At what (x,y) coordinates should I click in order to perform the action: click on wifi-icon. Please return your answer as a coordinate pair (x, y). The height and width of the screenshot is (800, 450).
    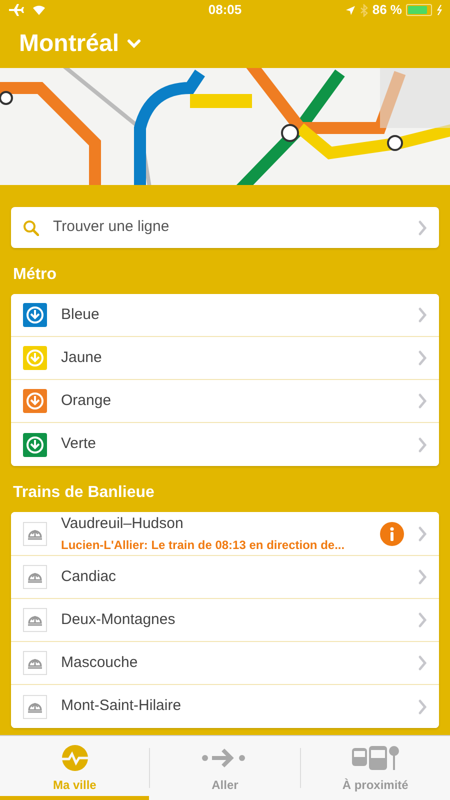
    Looking at the image, I should click on (39, 10).